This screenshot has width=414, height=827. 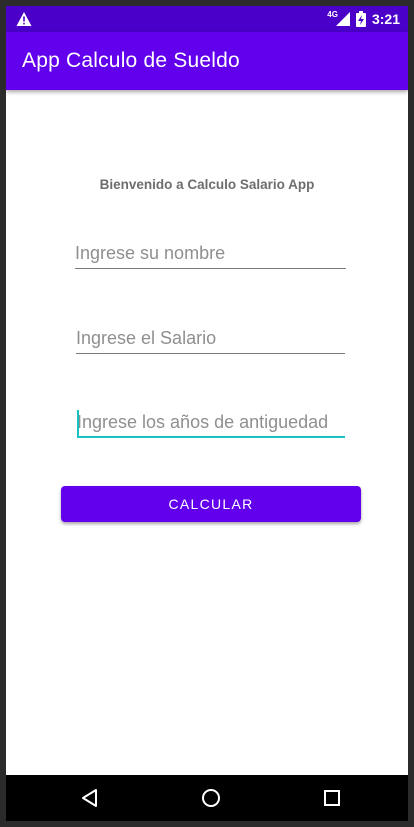 What do you see at coordinates (210, 268) in the screenshot?
I see `name-underline` at bounding box center [210, 268].